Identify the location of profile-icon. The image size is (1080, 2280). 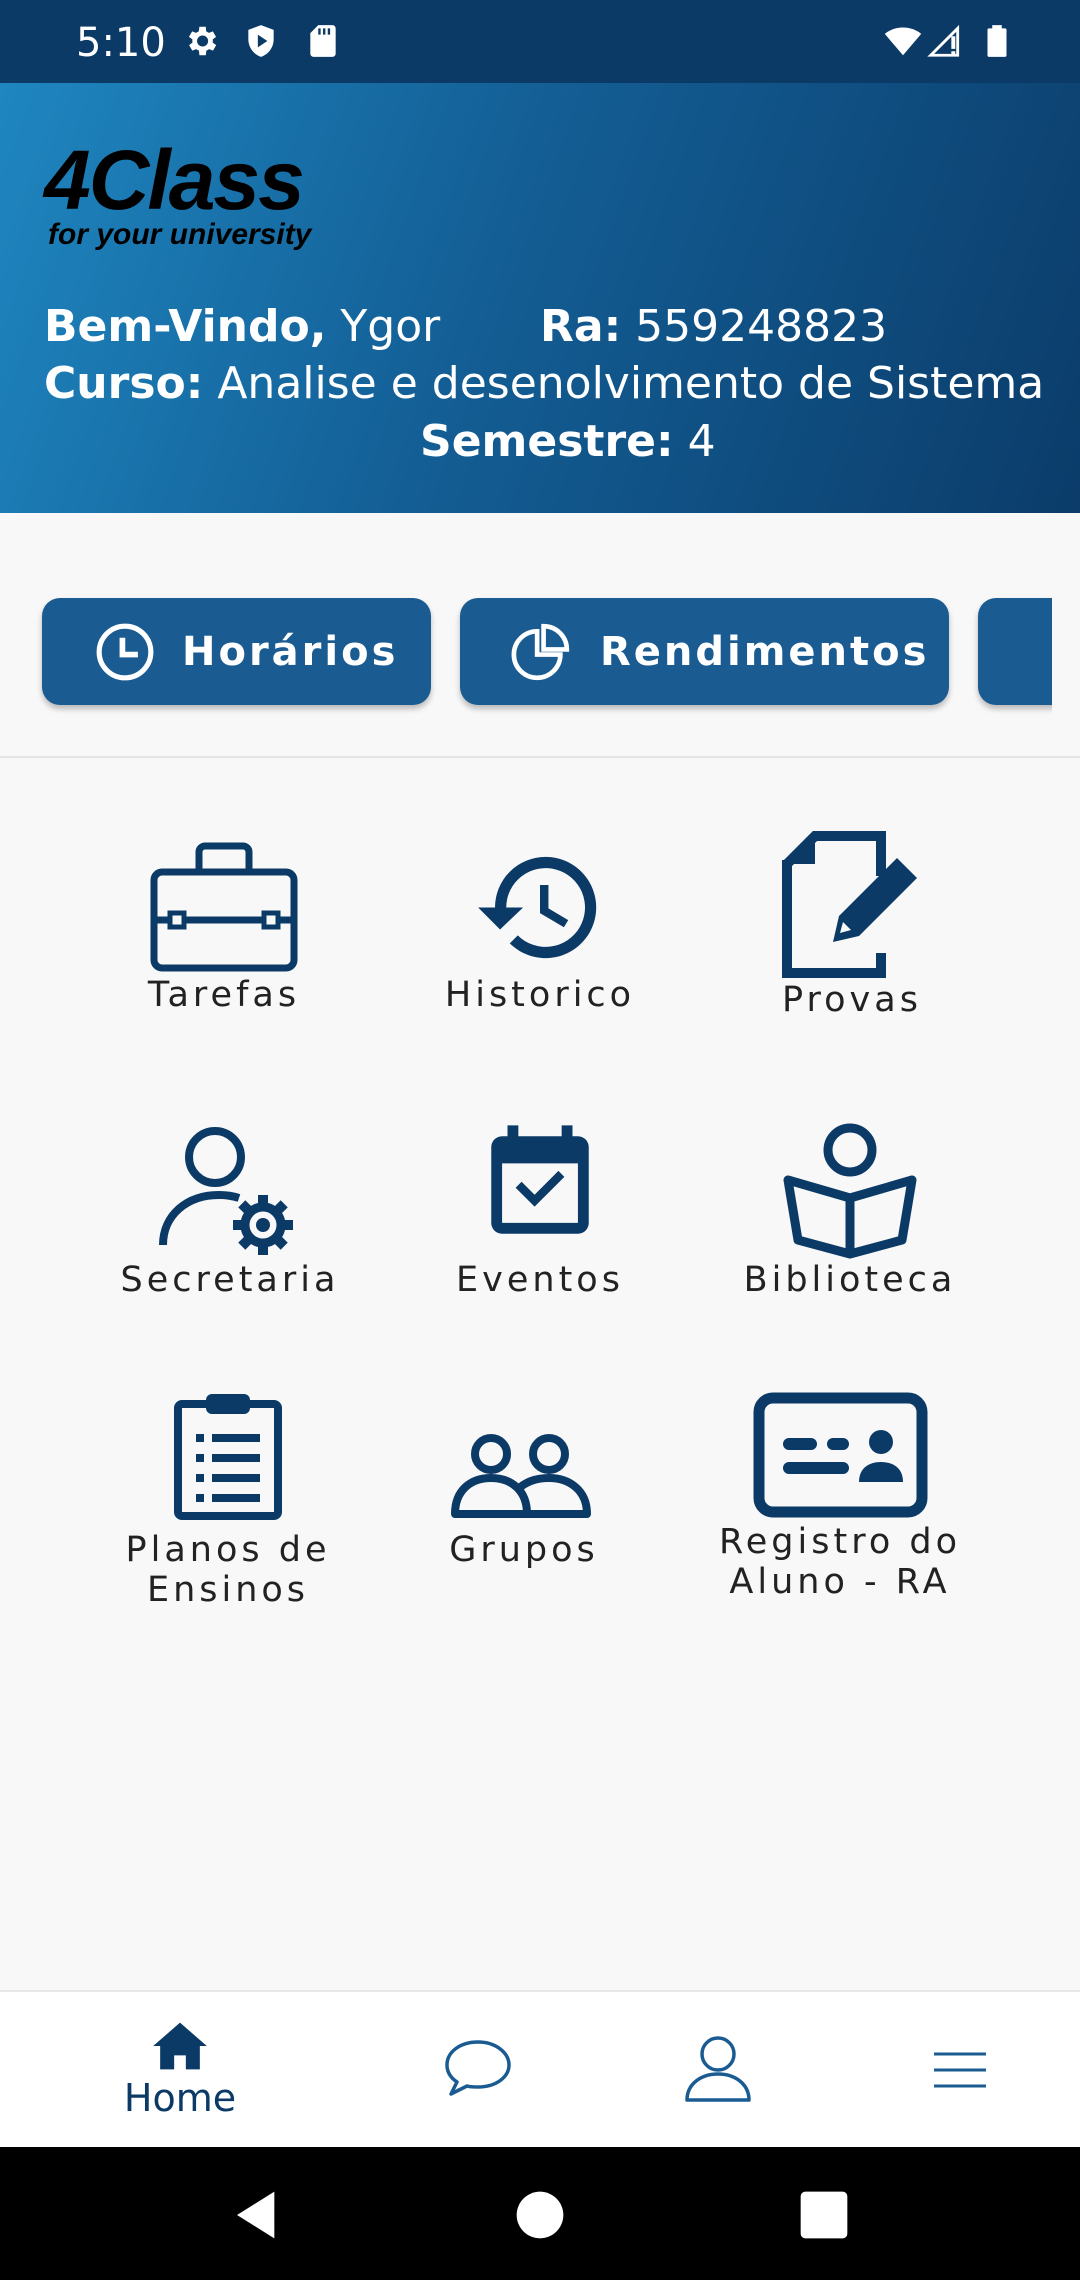
(718, 2069).